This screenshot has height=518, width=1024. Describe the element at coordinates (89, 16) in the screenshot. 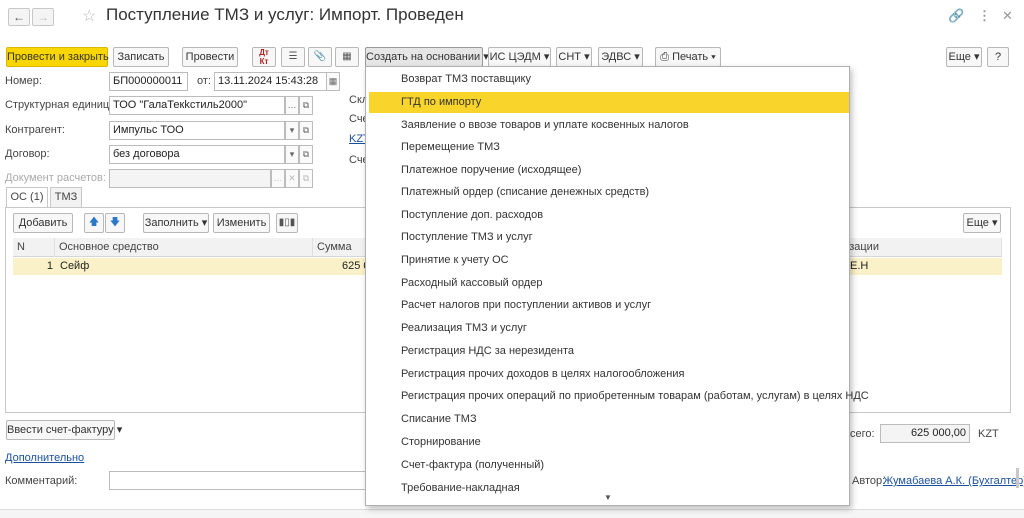

I see `favorite-star-icon: ☆` at that location.